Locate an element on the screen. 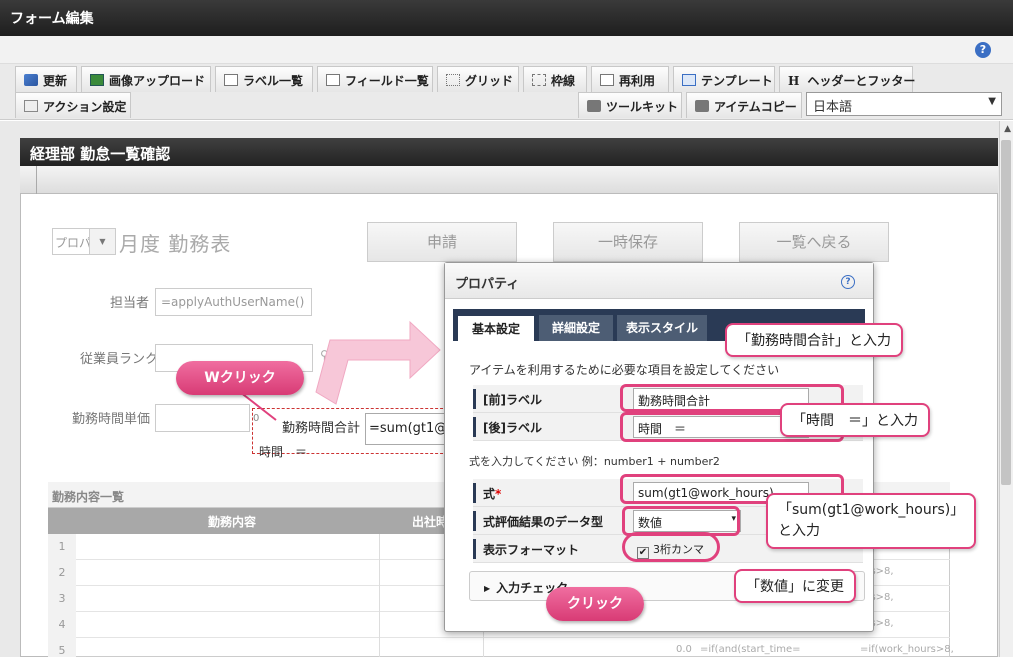 The image size is (1013, 657). unit-price-label: 勤務時間単価 is located at coordinates (111, 419).